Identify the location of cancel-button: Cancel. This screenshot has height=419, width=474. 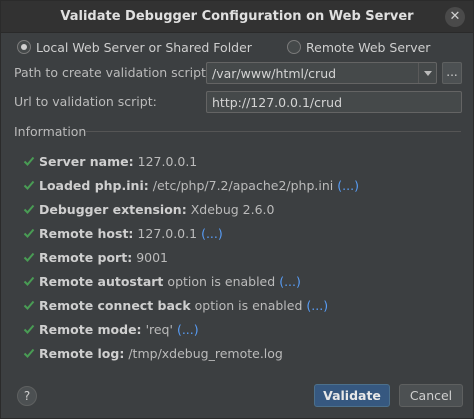
(431, 395).